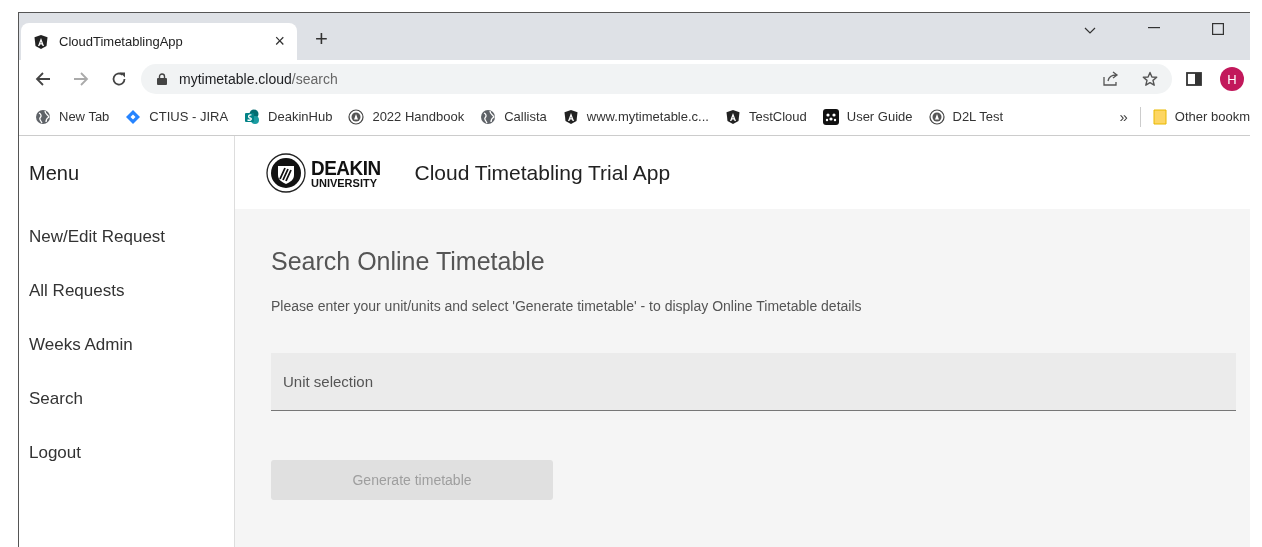 The image size is (1262, 547). What do you see at coordinates (1194, 79) in the screenshot?
I see `side-panel-icon` at bounding box center [1194, 79].